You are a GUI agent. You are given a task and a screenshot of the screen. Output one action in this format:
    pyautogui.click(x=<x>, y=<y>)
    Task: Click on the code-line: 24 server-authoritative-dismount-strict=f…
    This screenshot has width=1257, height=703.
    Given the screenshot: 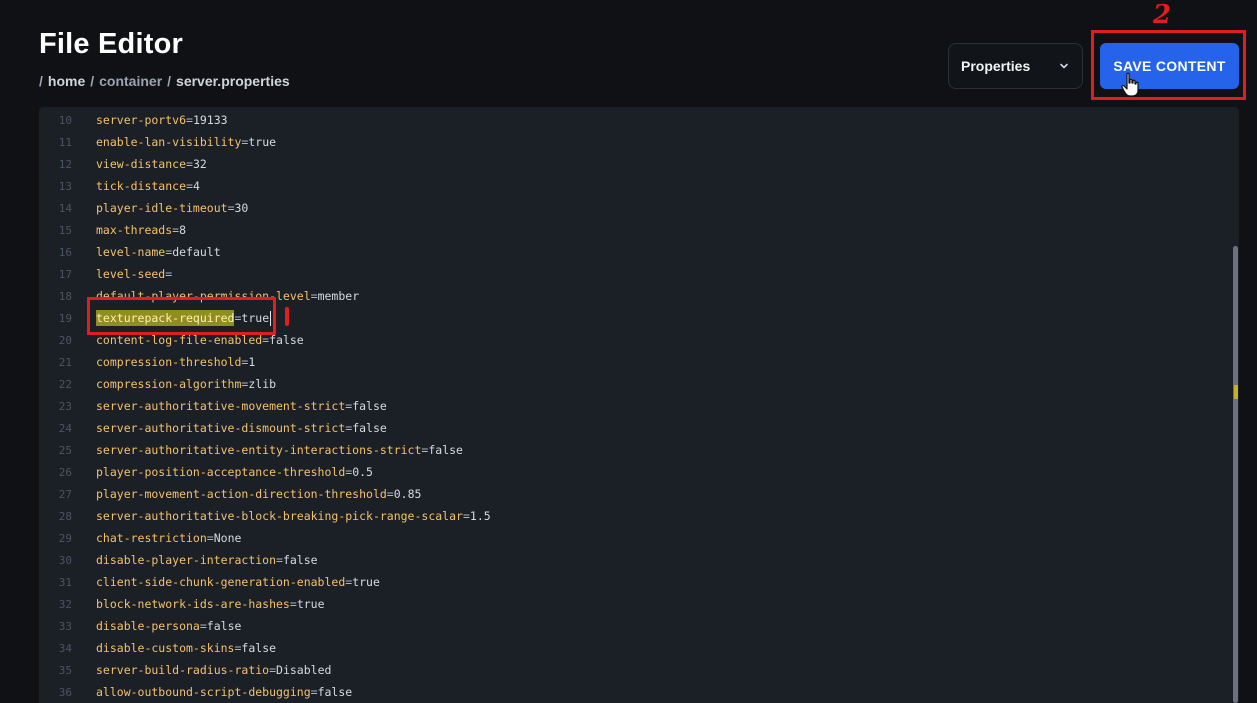 What is the action you would take?
    pyautogui.click(x=634, y=428)
    